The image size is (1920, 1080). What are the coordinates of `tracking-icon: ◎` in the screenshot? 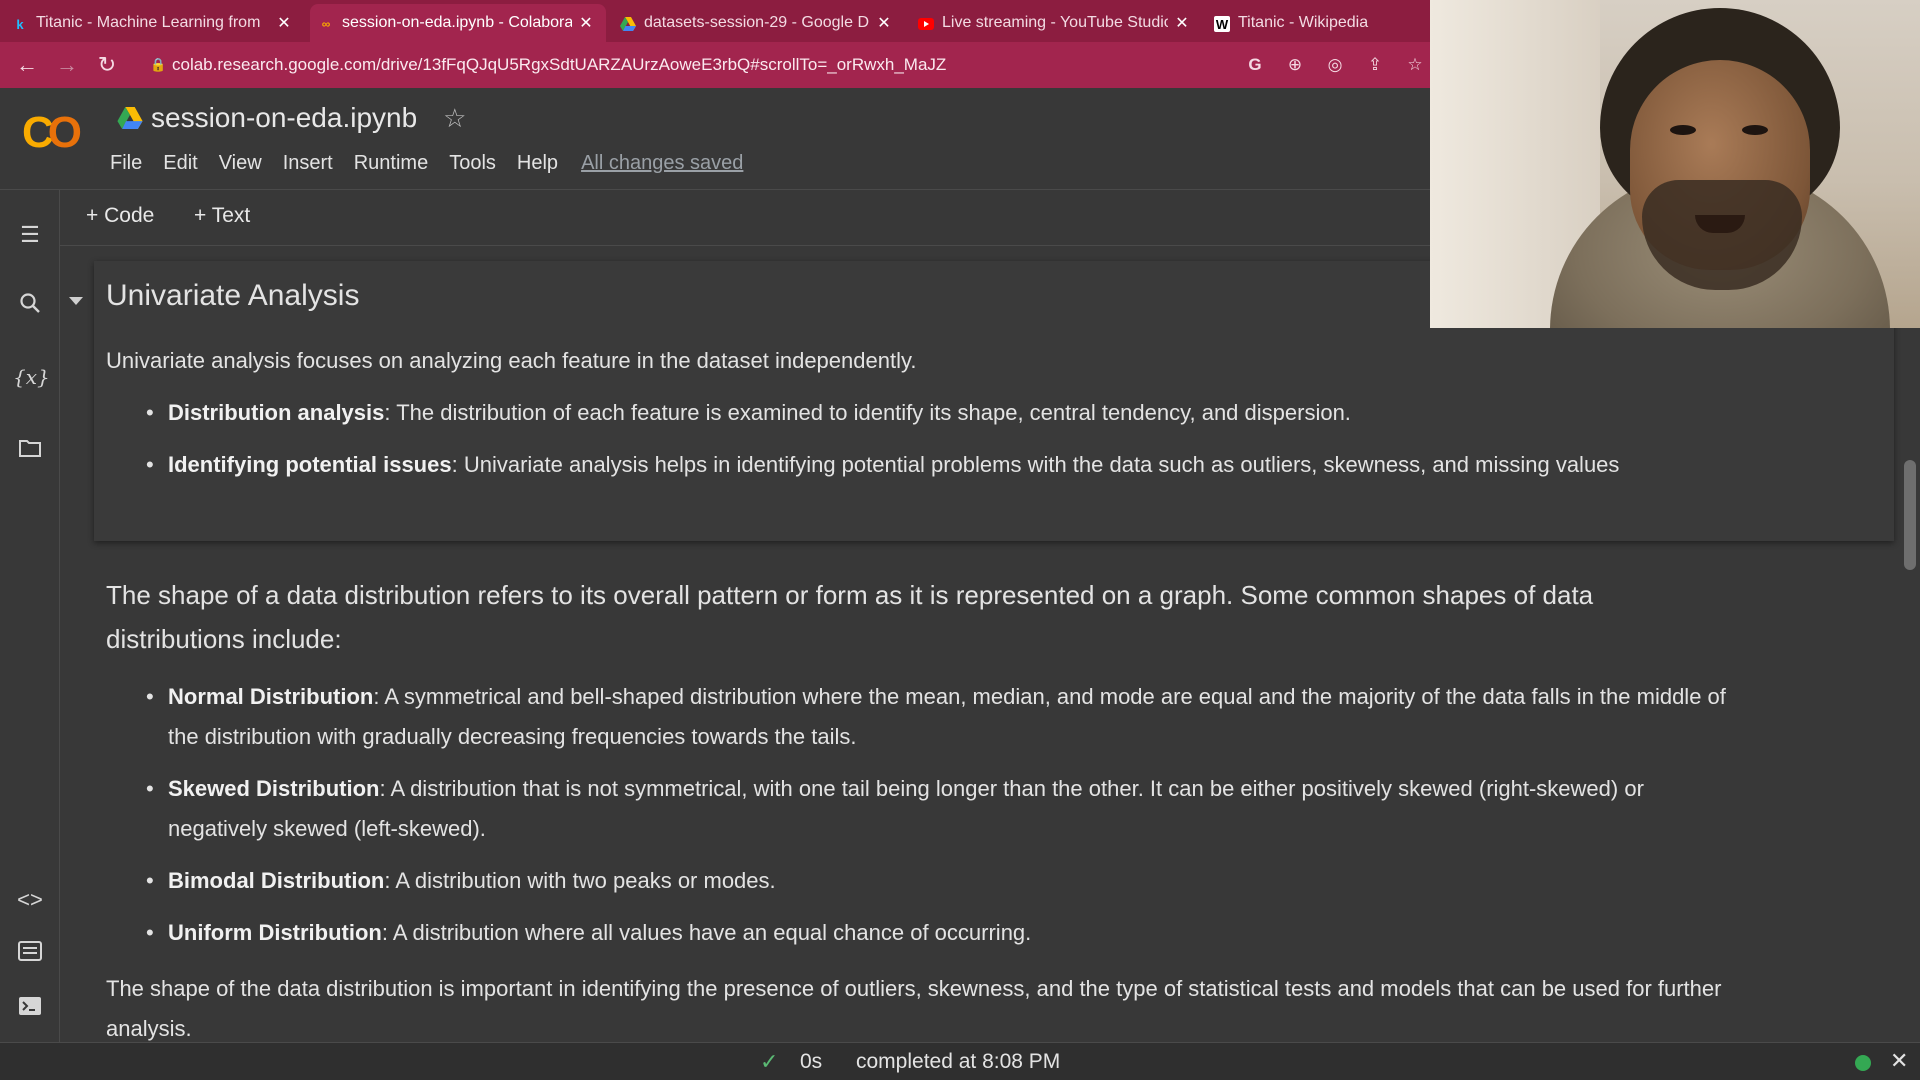 It's located at (1335, 65).